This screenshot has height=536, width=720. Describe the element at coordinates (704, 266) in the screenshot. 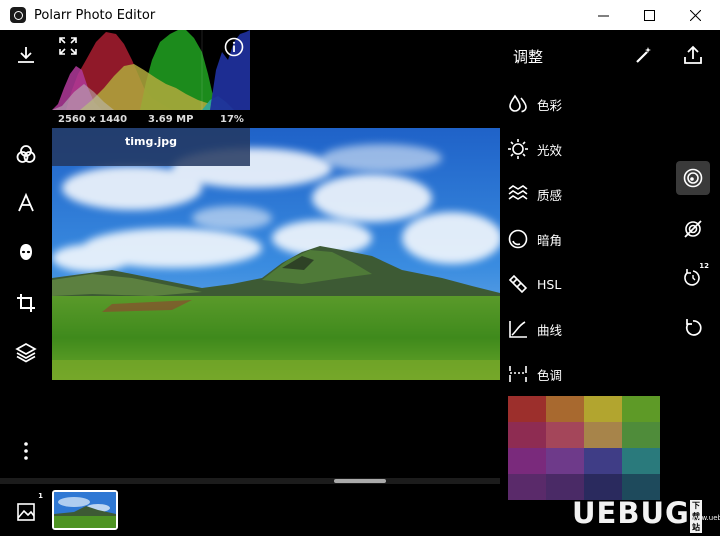

I see `history-count-badge: 12` at that location.